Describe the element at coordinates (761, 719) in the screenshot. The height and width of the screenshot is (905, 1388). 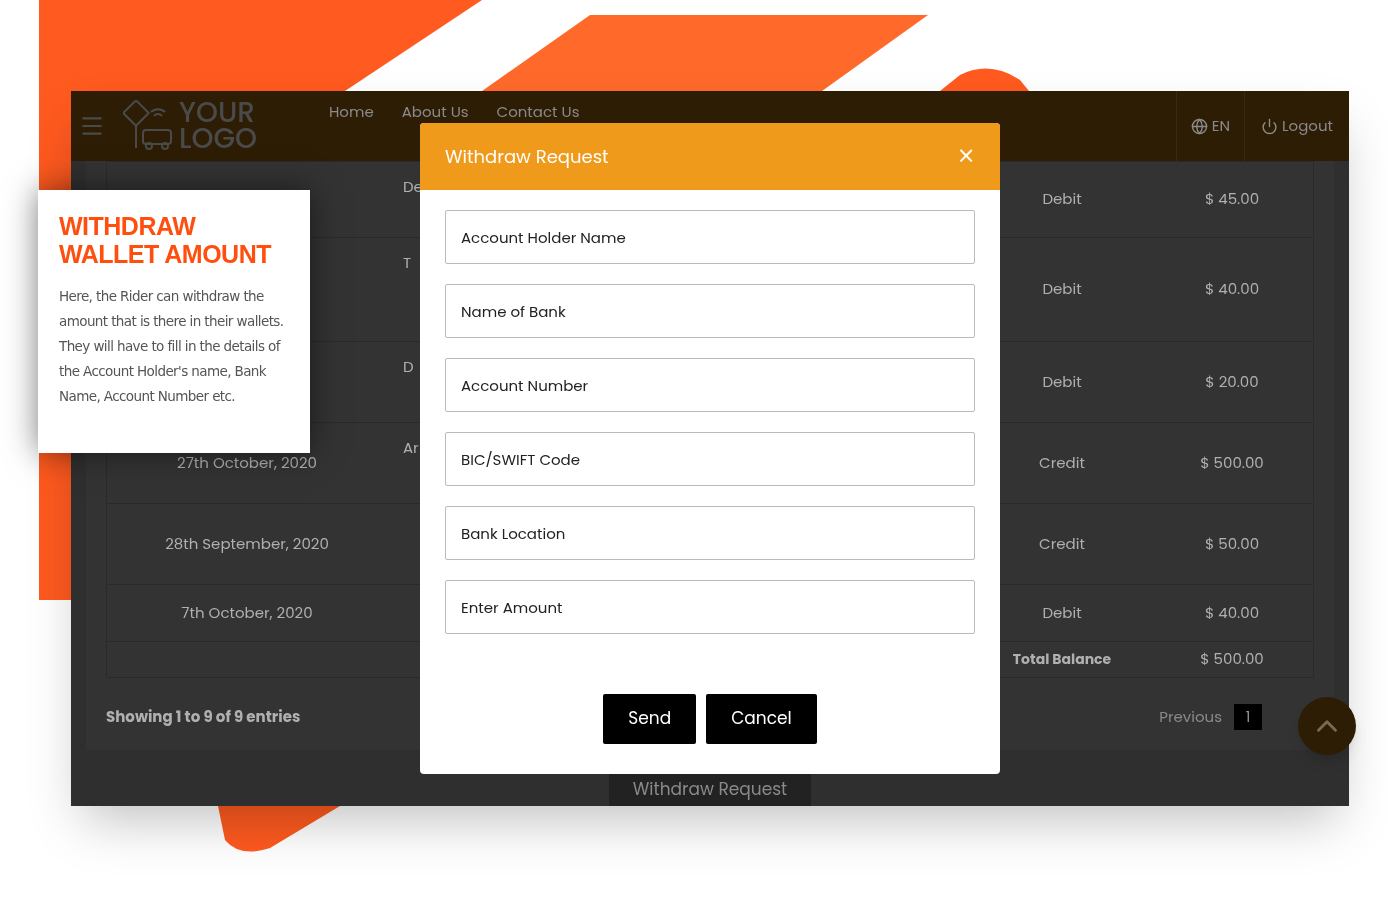
I see `cancel-button: Cancel` at that location.